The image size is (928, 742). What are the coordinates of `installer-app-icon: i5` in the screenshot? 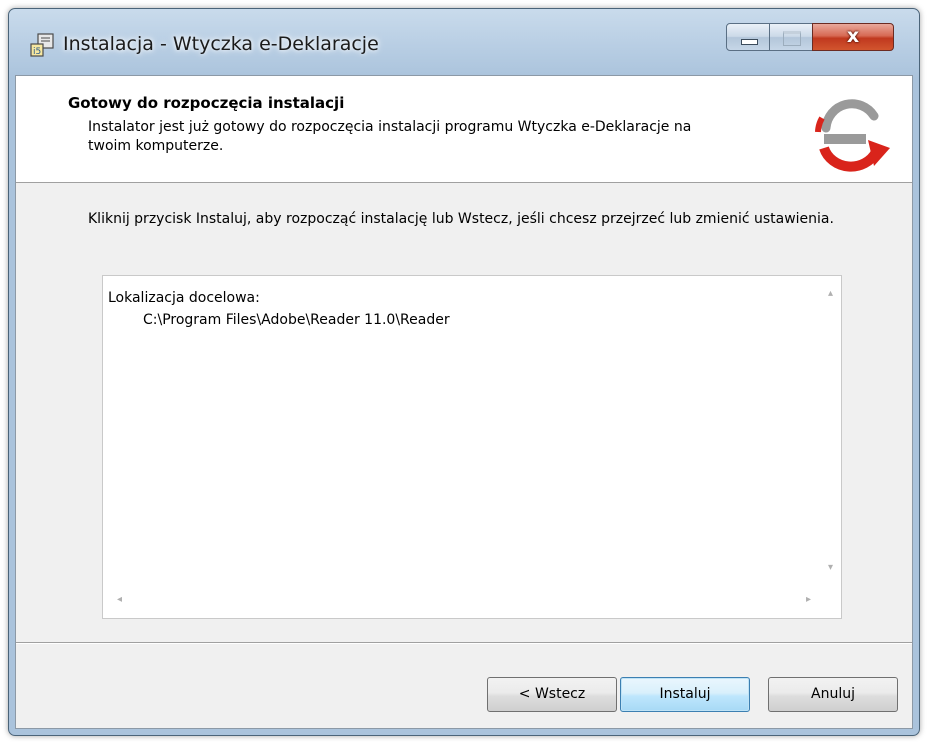 It's located at (42, 45).